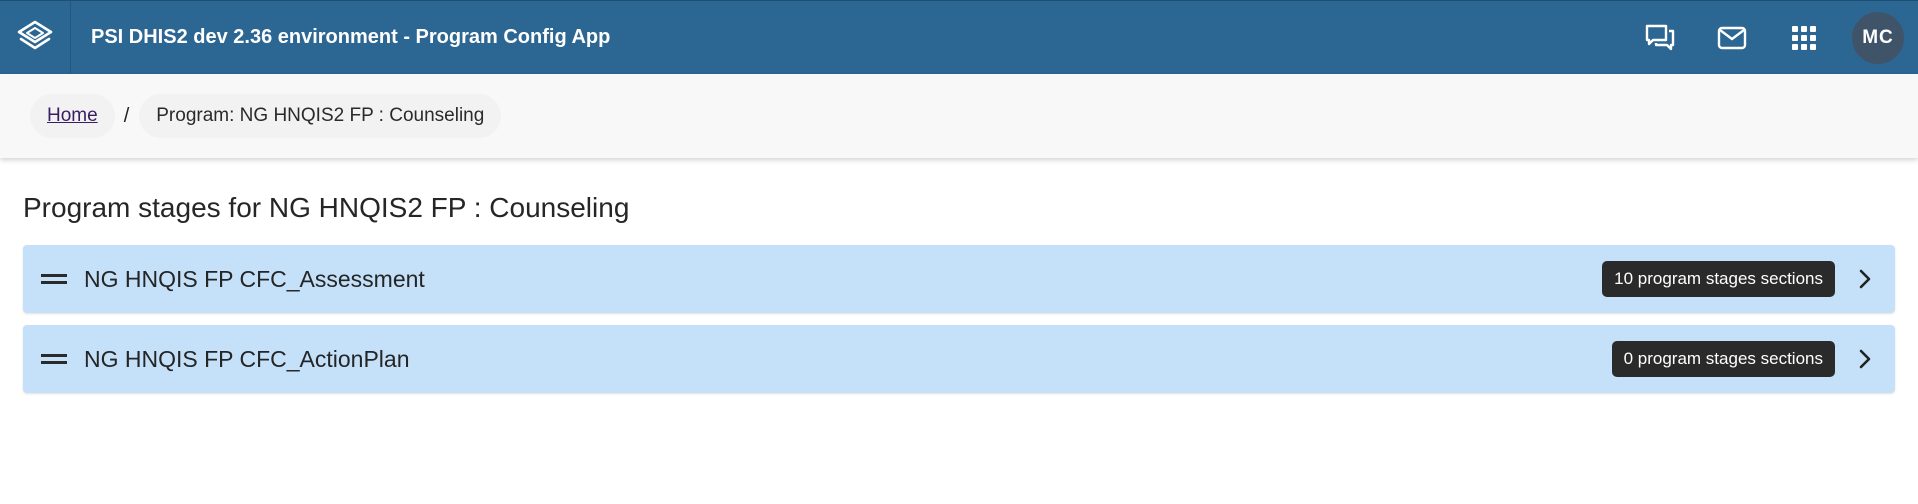 This screenshot has width=1918, height=504. Describe the element at coordinates (320, 116) in the screenshot. I see `breadcrumb-current: Program: NG HNQIS2 FP : Counseling` at that location.